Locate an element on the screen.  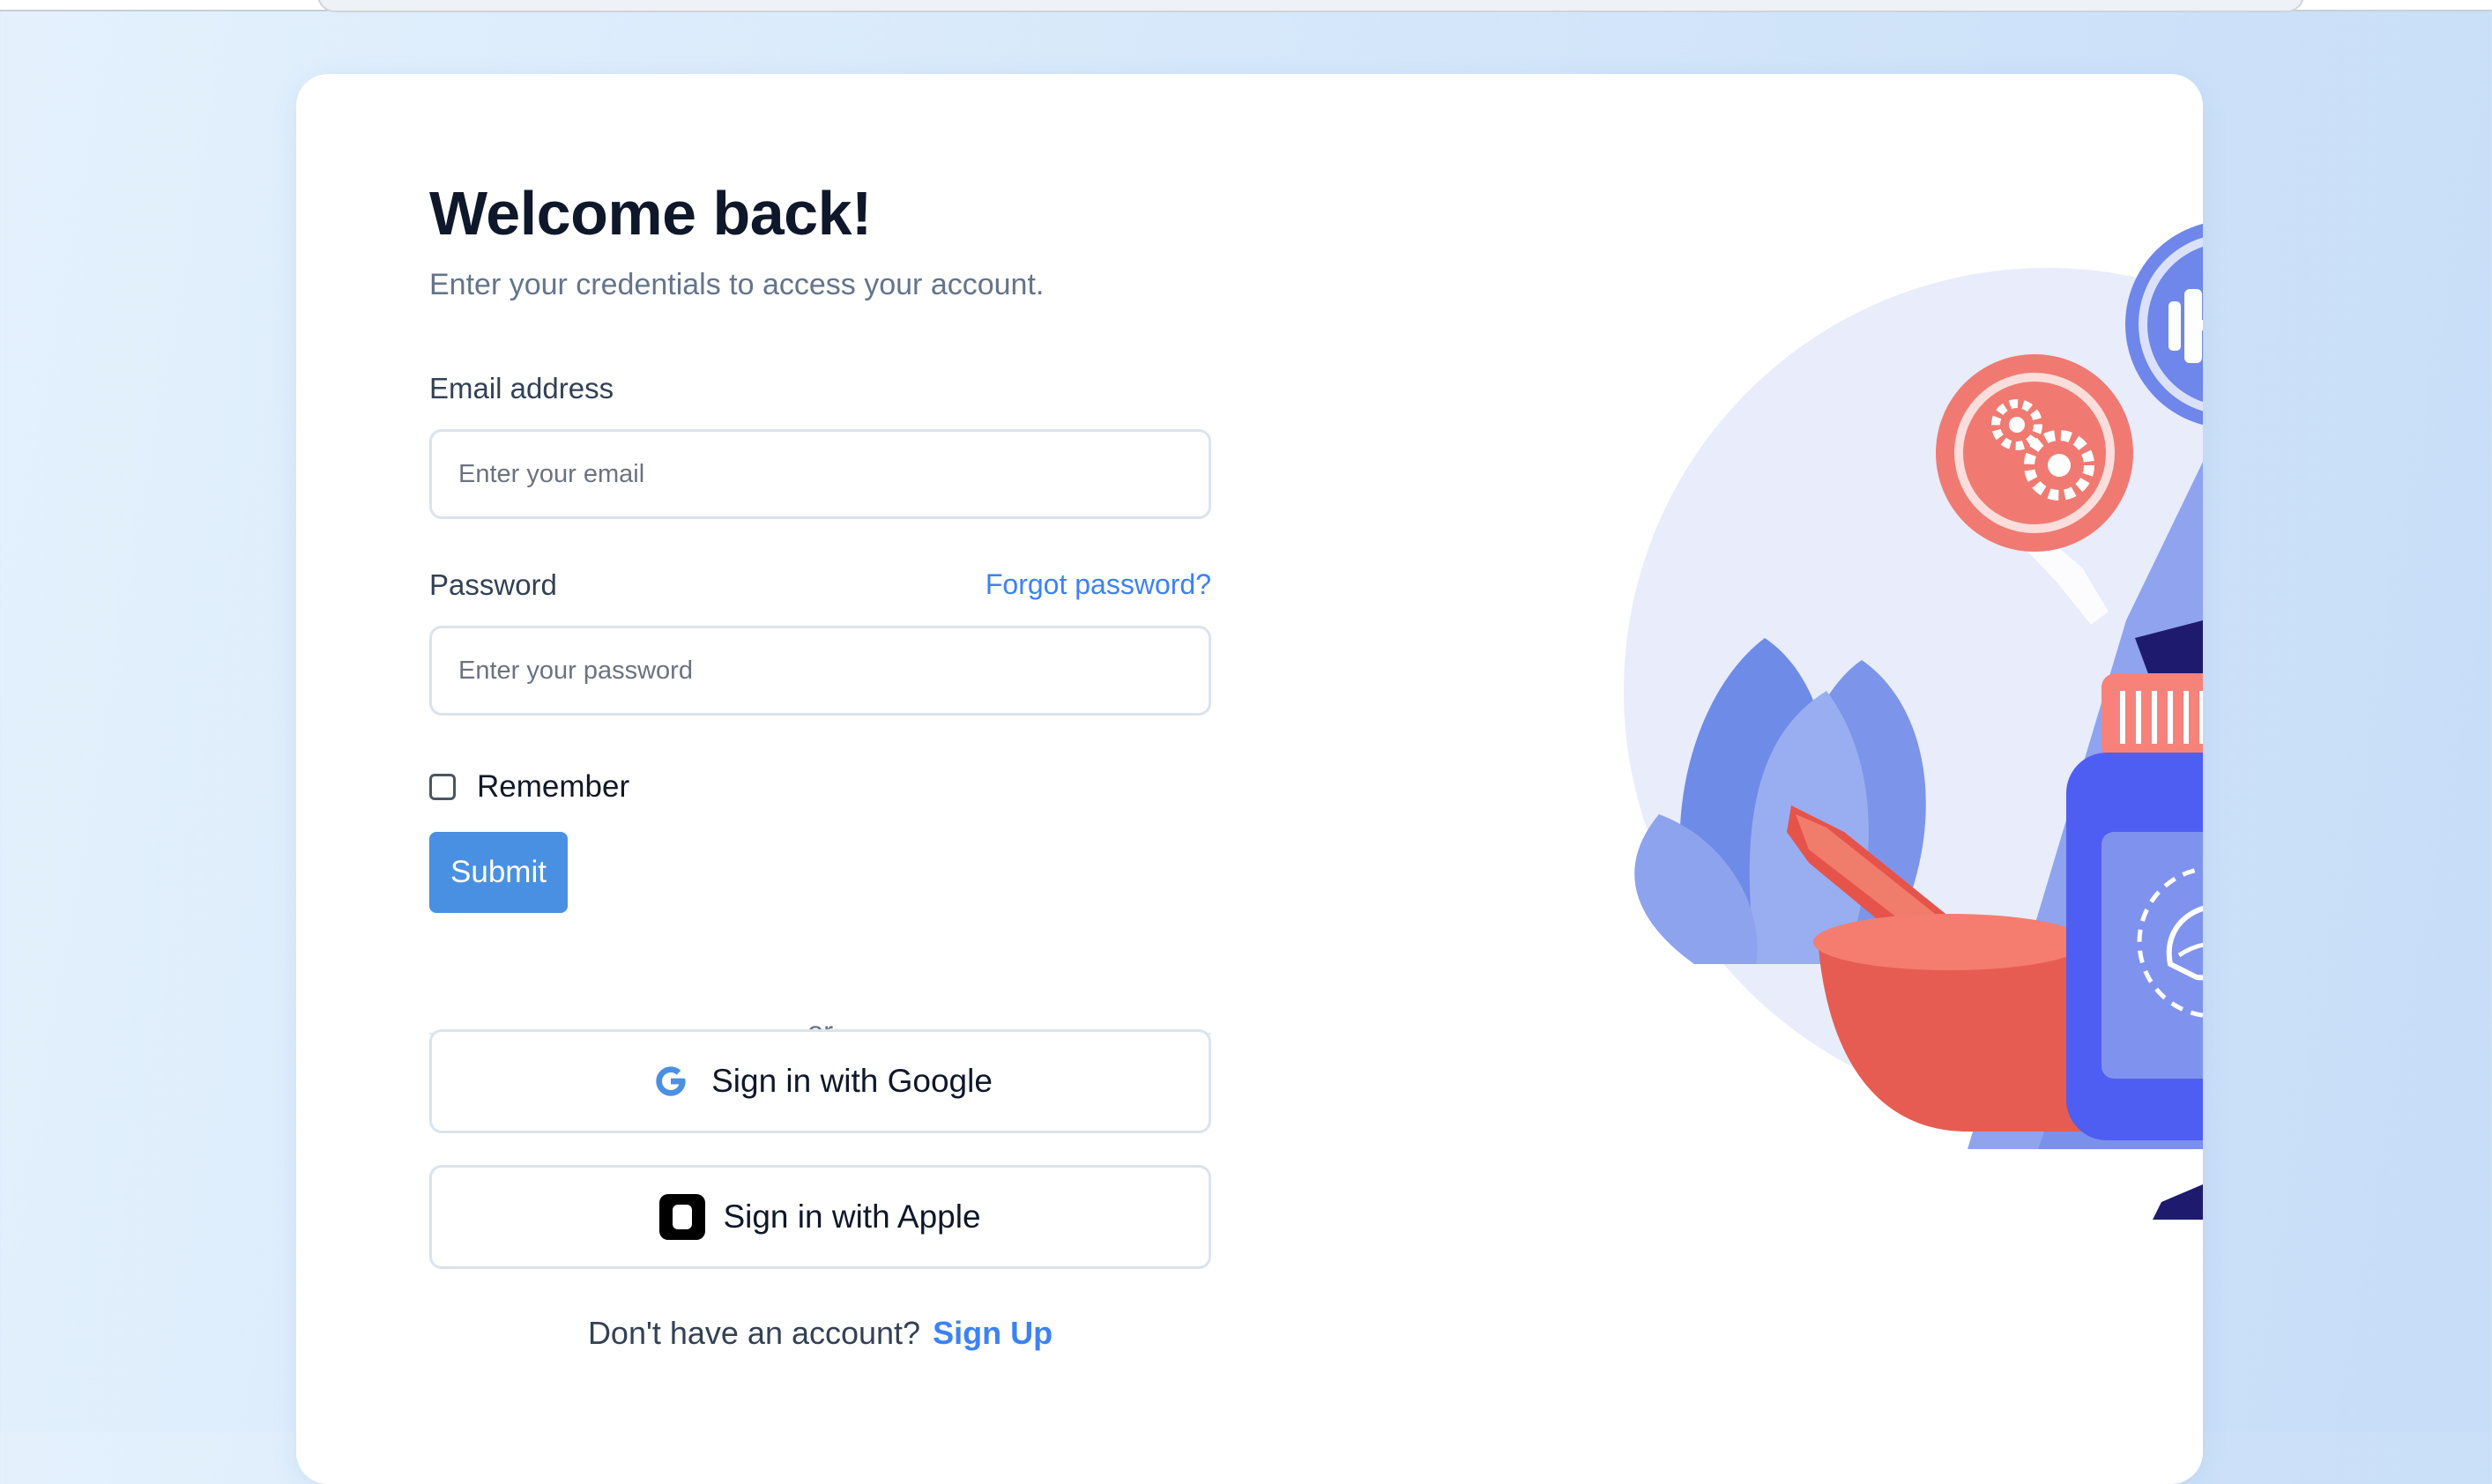
page-title: Welcome back! is located at coordinates (650, 213).